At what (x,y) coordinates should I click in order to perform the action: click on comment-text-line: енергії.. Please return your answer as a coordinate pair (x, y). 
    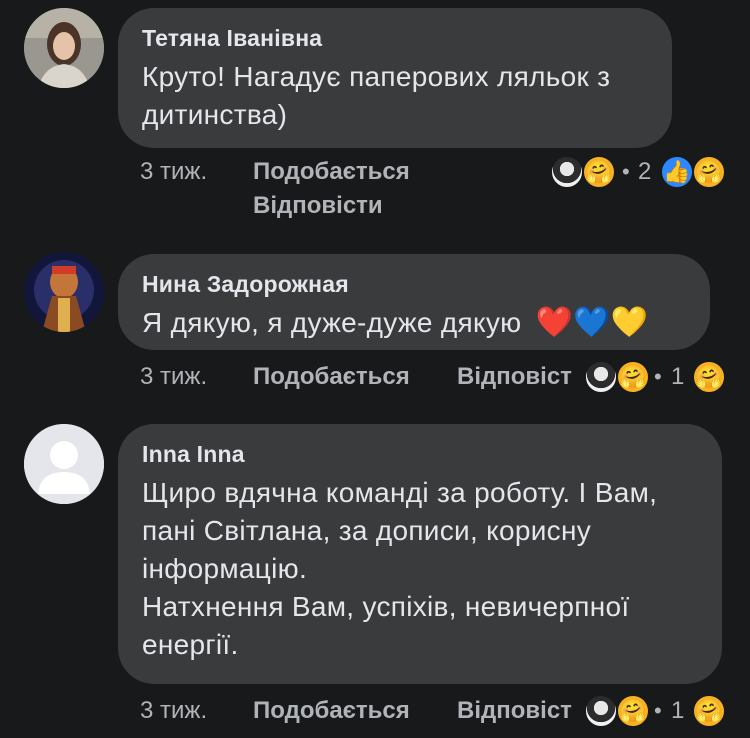
    Looking at the image, I should click on (190, 644).